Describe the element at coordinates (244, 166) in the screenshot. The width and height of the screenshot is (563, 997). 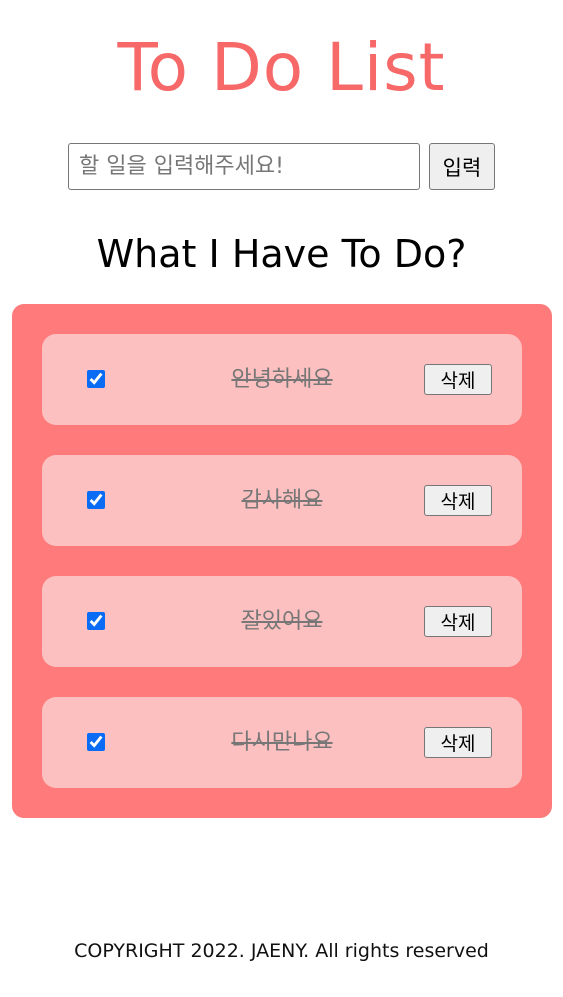
I see `todo-input` at that location.